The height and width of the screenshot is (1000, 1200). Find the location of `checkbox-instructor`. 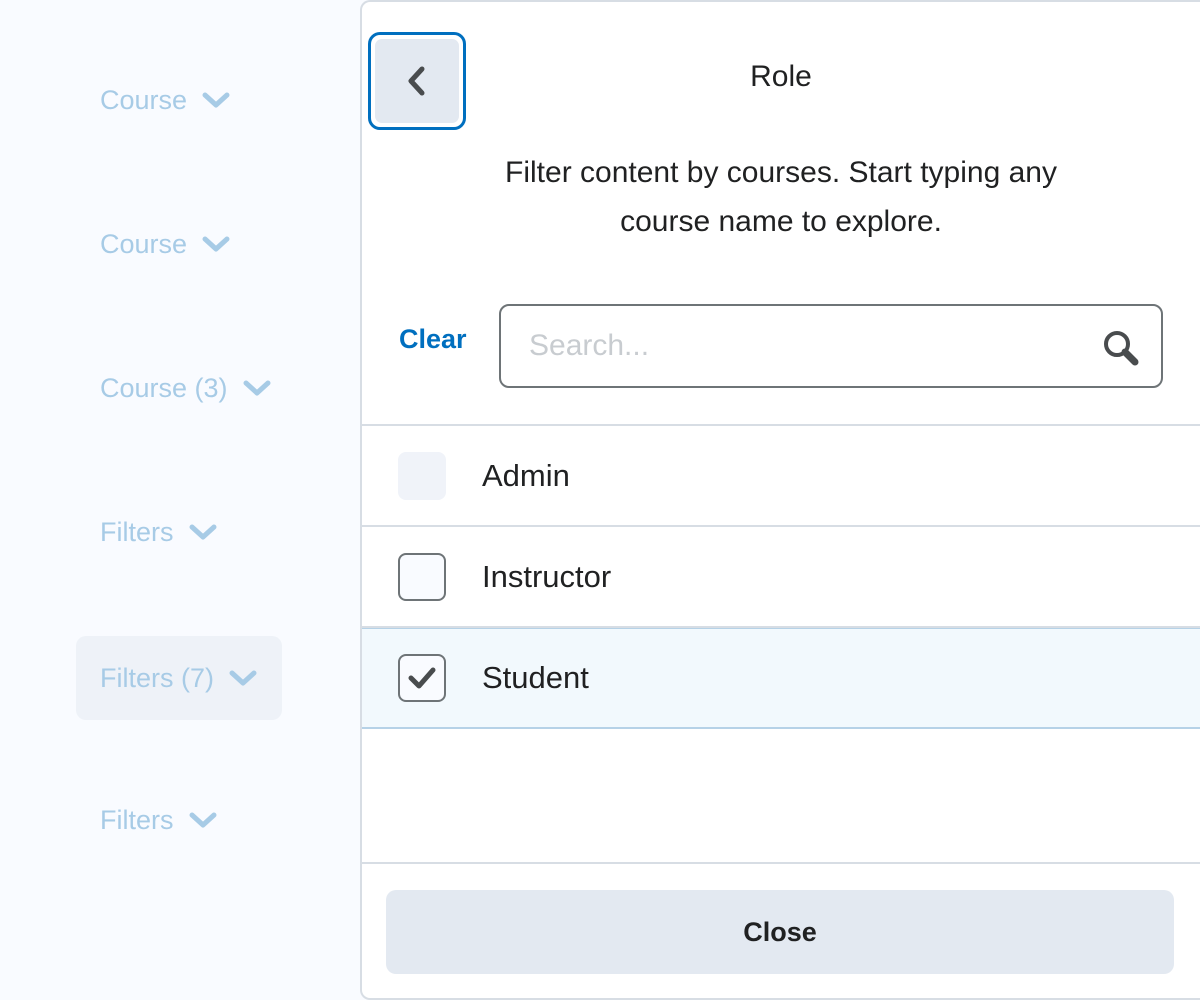

checkbox-instructor is located at coordinates (422, 576).